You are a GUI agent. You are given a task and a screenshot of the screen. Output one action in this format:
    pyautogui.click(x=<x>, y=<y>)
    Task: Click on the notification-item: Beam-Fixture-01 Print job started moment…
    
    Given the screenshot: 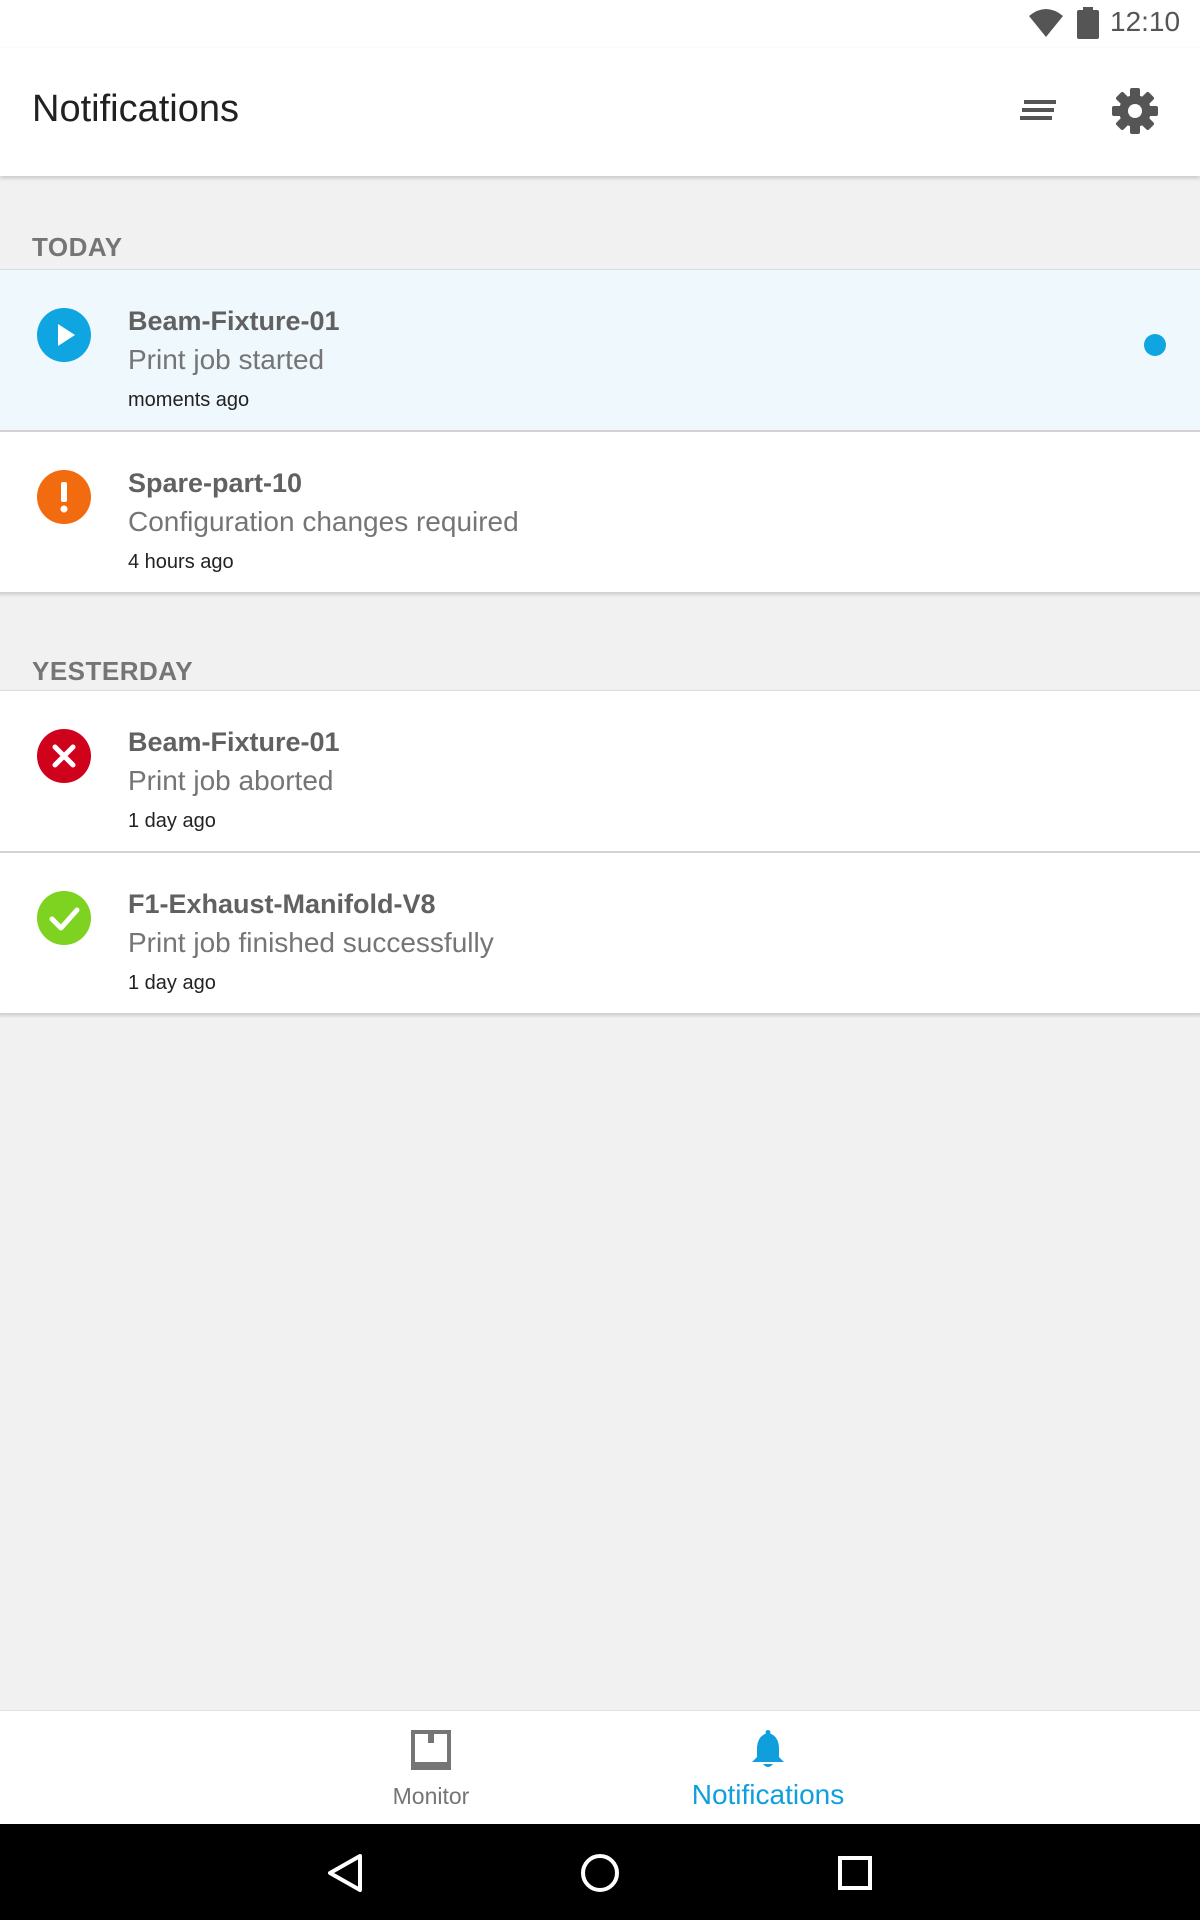 What is the action you would take?
    pyautogui.click(x=600, y=351)
    